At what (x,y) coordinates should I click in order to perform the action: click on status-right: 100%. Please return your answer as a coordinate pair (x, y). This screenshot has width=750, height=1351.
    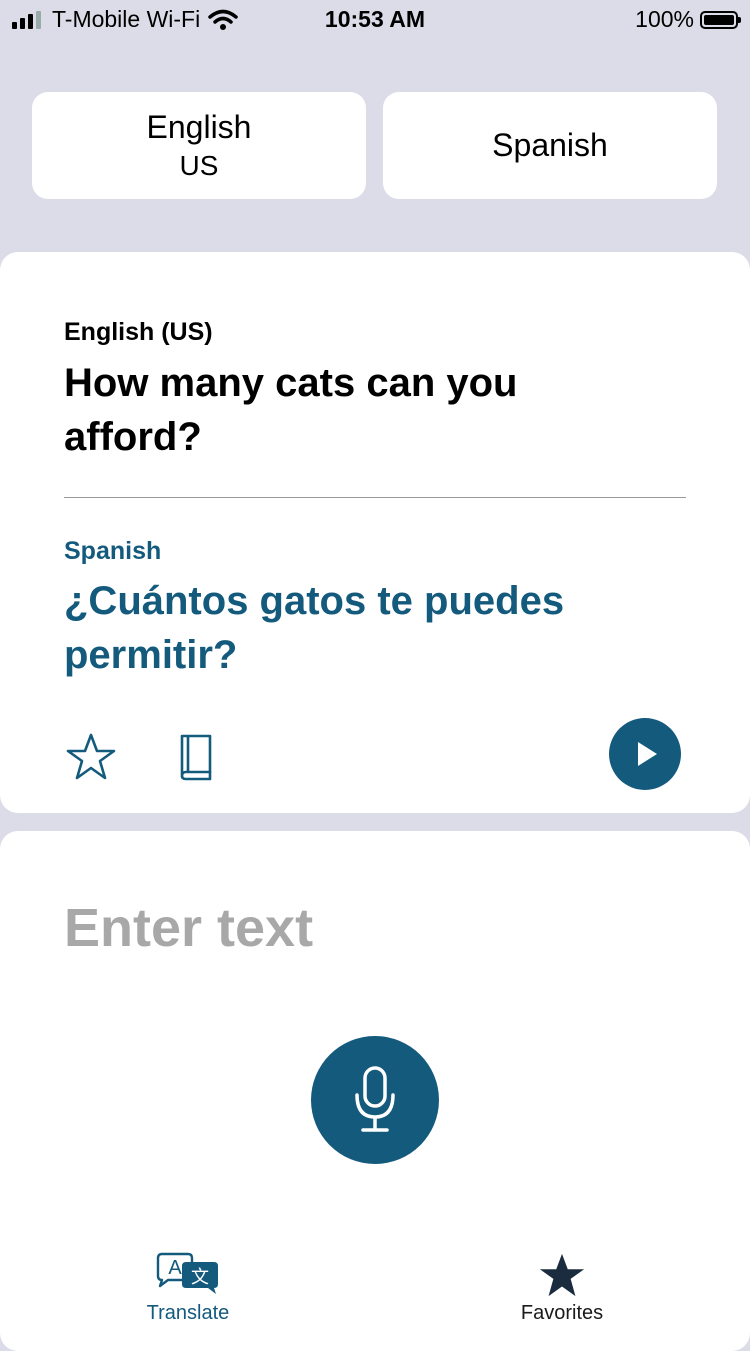
    Looking at the image, I should click on (688, 19).